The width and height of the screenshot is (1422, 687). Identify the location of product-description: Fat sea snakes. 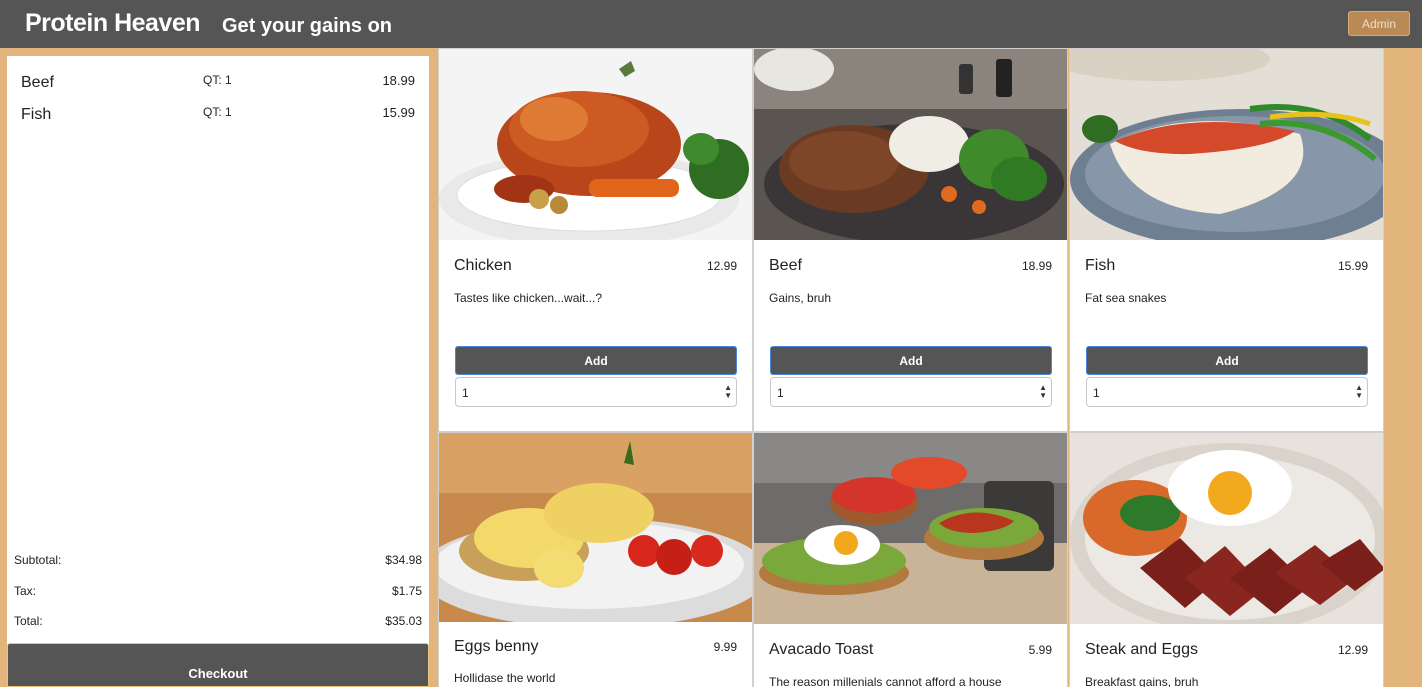
(1126, 298).